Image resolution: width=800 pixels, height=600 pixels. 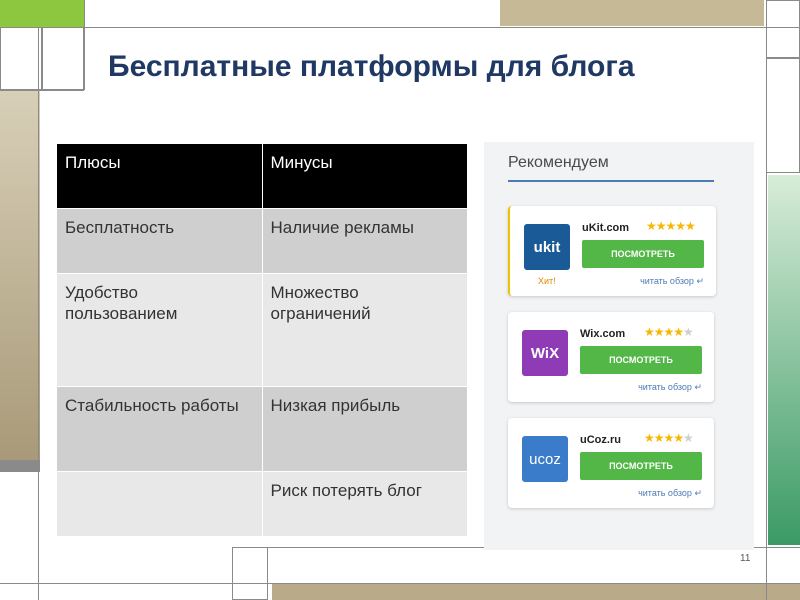 What do you see at coordinates (536, 592) in the screenshot?
I see `deco-tan-bottom` at bounding box center [536, 592].